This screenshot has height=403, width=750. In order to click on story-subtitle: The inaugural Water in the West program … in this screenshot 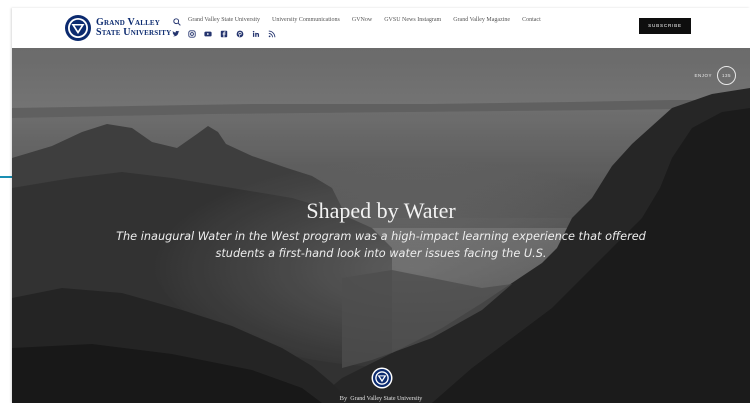, I will do `click(381, 245)`.